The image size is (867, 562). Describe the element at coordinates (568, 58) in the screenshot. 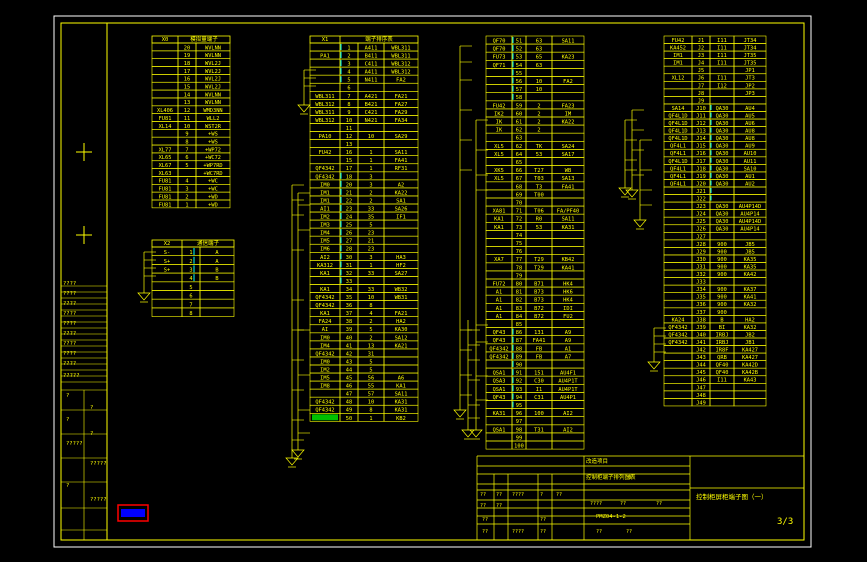

I see `table-cell-text: KA23` at that location.